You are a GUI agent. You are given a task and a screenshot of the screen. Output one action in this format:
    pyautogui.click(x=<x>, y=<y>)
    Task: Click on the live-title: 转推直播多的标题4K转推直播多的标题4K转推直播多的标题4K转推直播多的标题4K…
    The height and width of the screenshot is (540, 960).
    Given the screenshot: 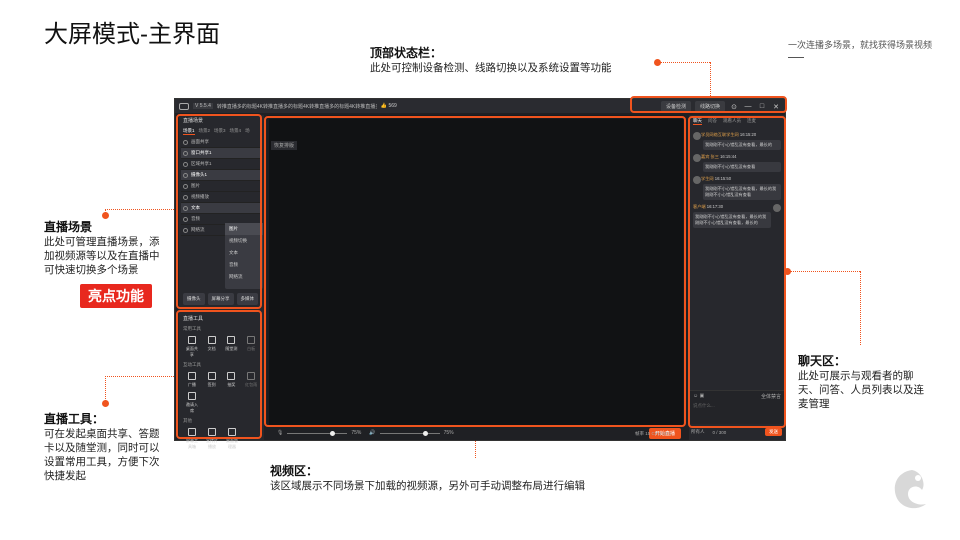 What is the action you would take?
    pyautogui.click(x=296, y=106)
    